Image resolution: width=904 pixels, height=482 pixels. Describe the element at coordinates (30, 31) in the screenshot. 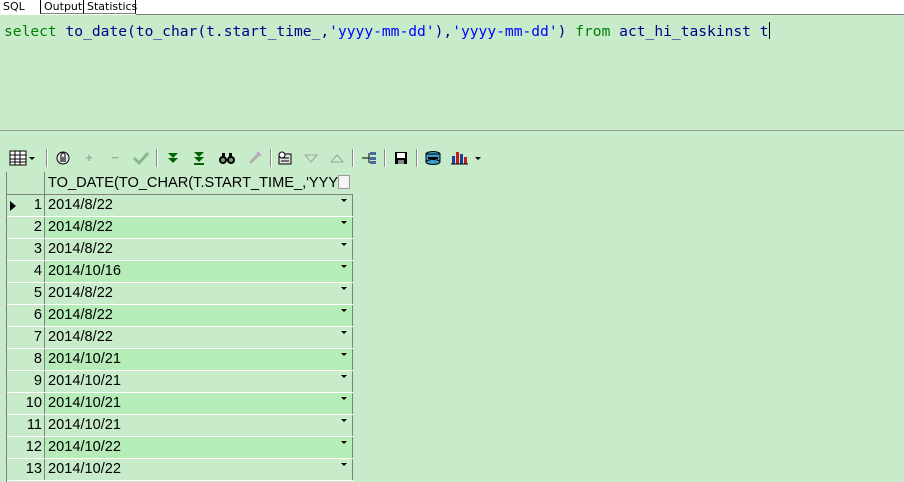

I see `sql-keyword-select: select` at that location.